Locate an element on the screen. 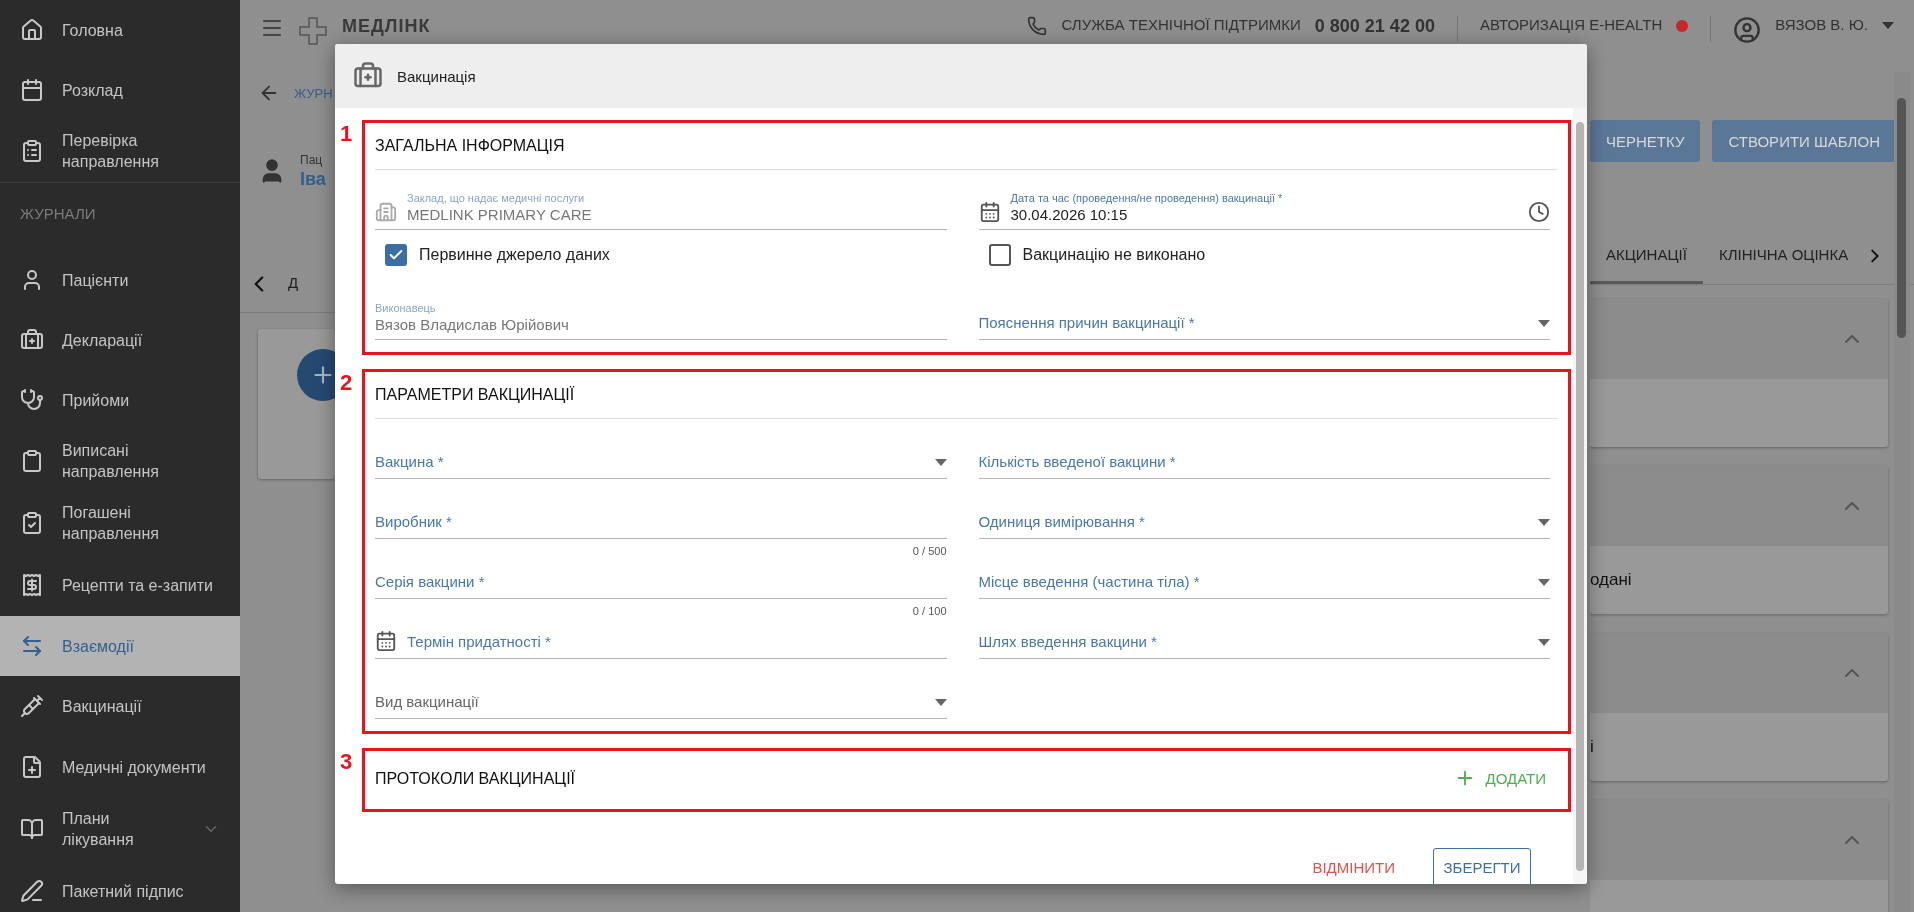 The width and height of the screenshot is (1914, 912). select-field: Одиниця вимірювання * is located at coordinates (1264, 519).